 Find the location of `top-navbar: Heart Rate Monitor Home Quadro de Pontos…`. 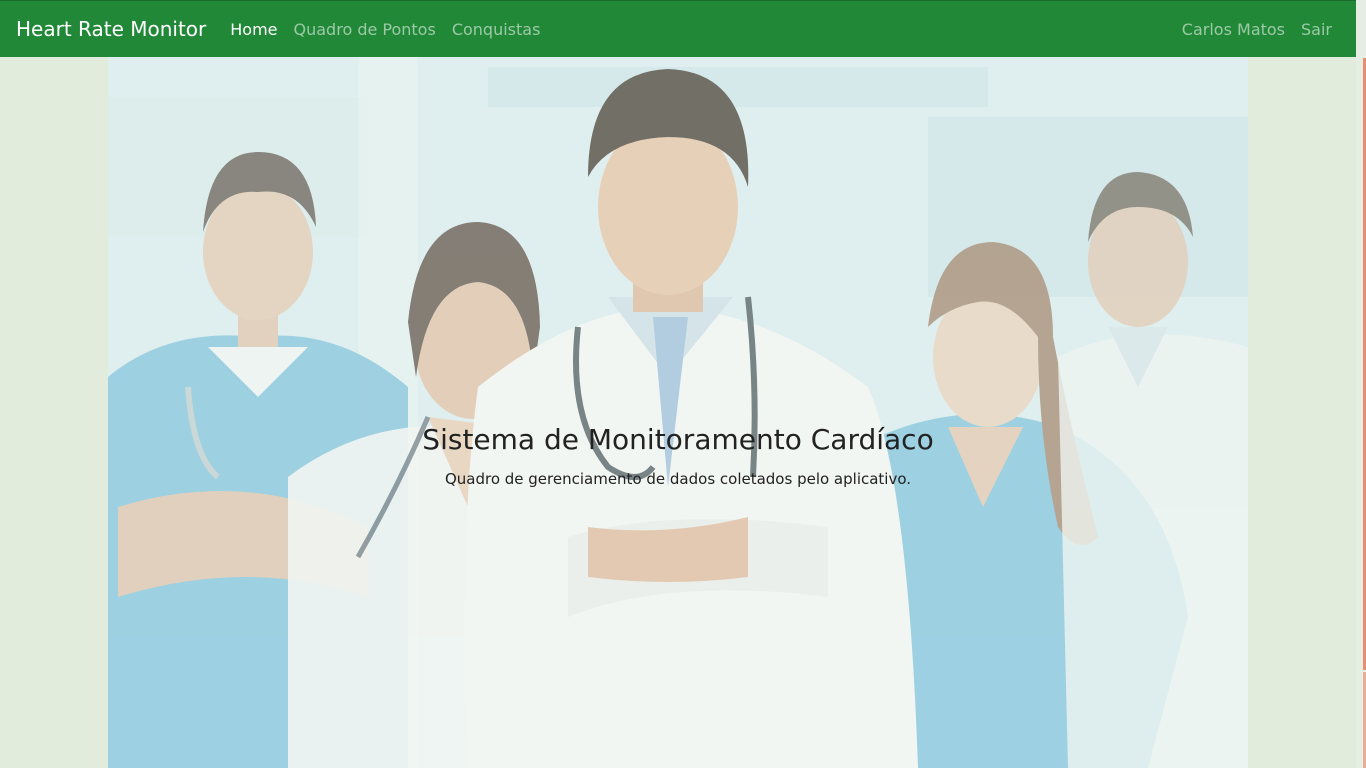

top-navbar: Heart Rate Monitor Home Quadro de Pontos… is located at coordinates (678, 28).